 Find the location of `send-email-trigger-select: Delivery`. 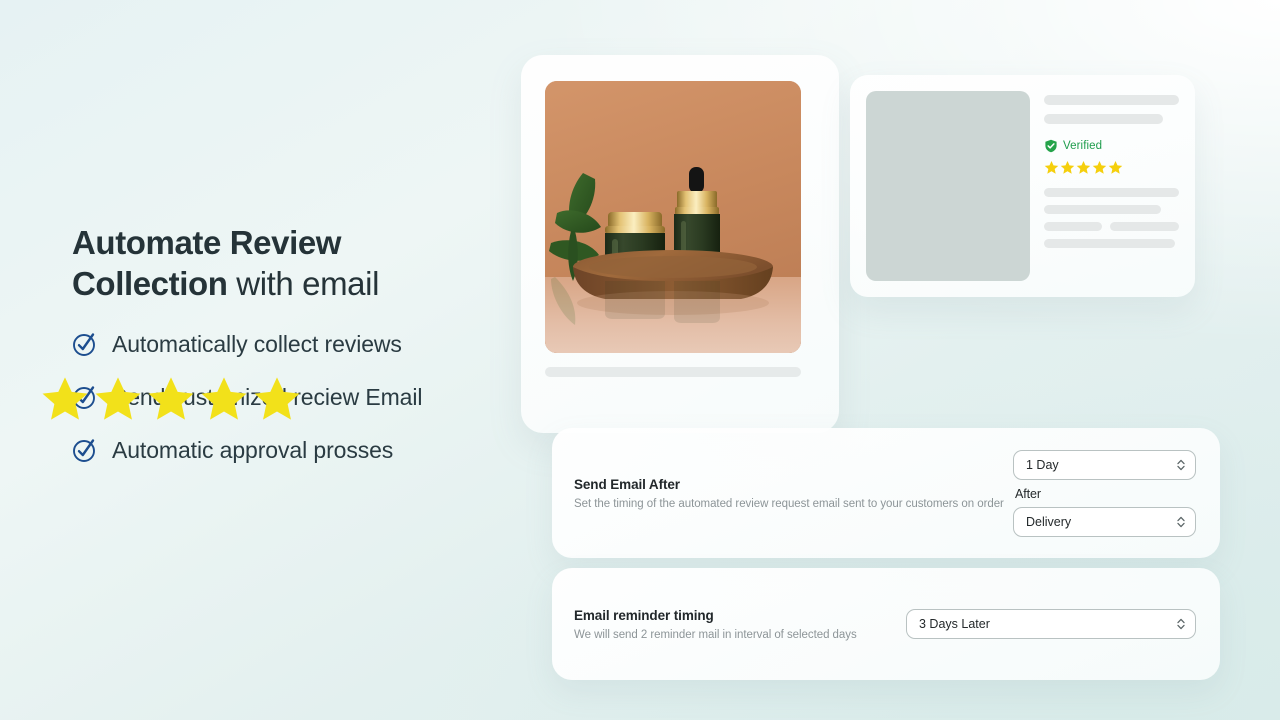

send-email-trigger-select: Delivery is located at coordinates (1104, 521).